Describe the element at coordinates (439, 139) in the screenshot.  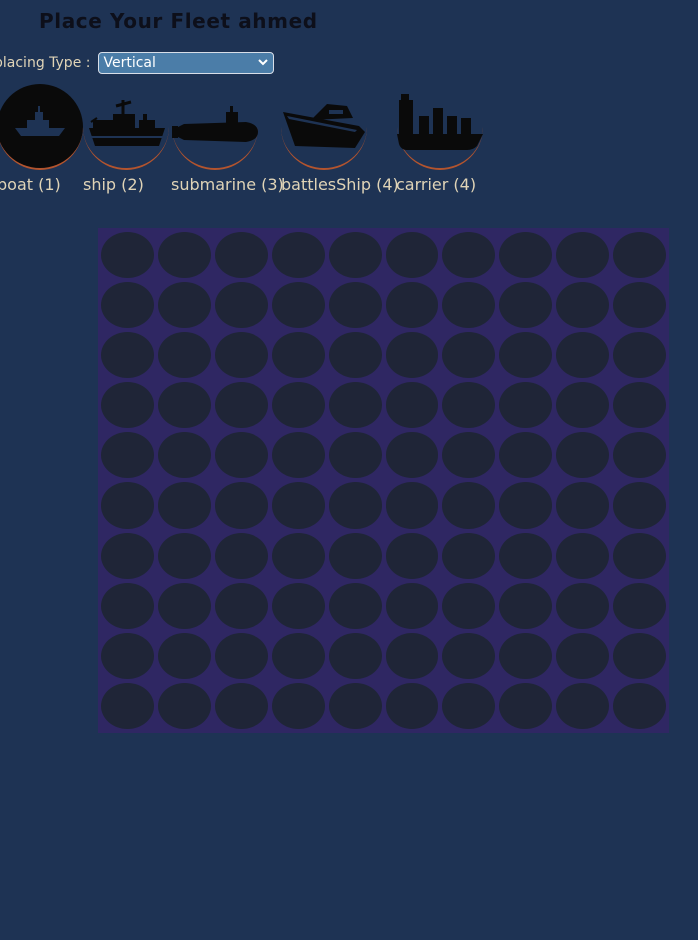
I see `ship-option-carrier: carrier (4)` at that location.